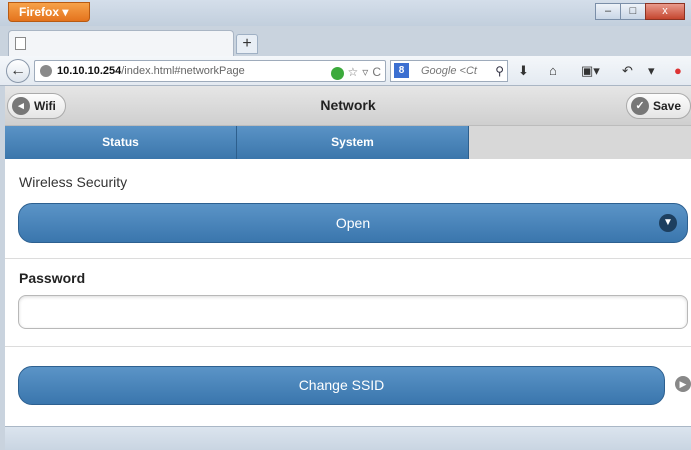  What do you see at coordinates (121, 142) in the screenshot?
I see `tab-status: Status` at bounding box center [121, 142].